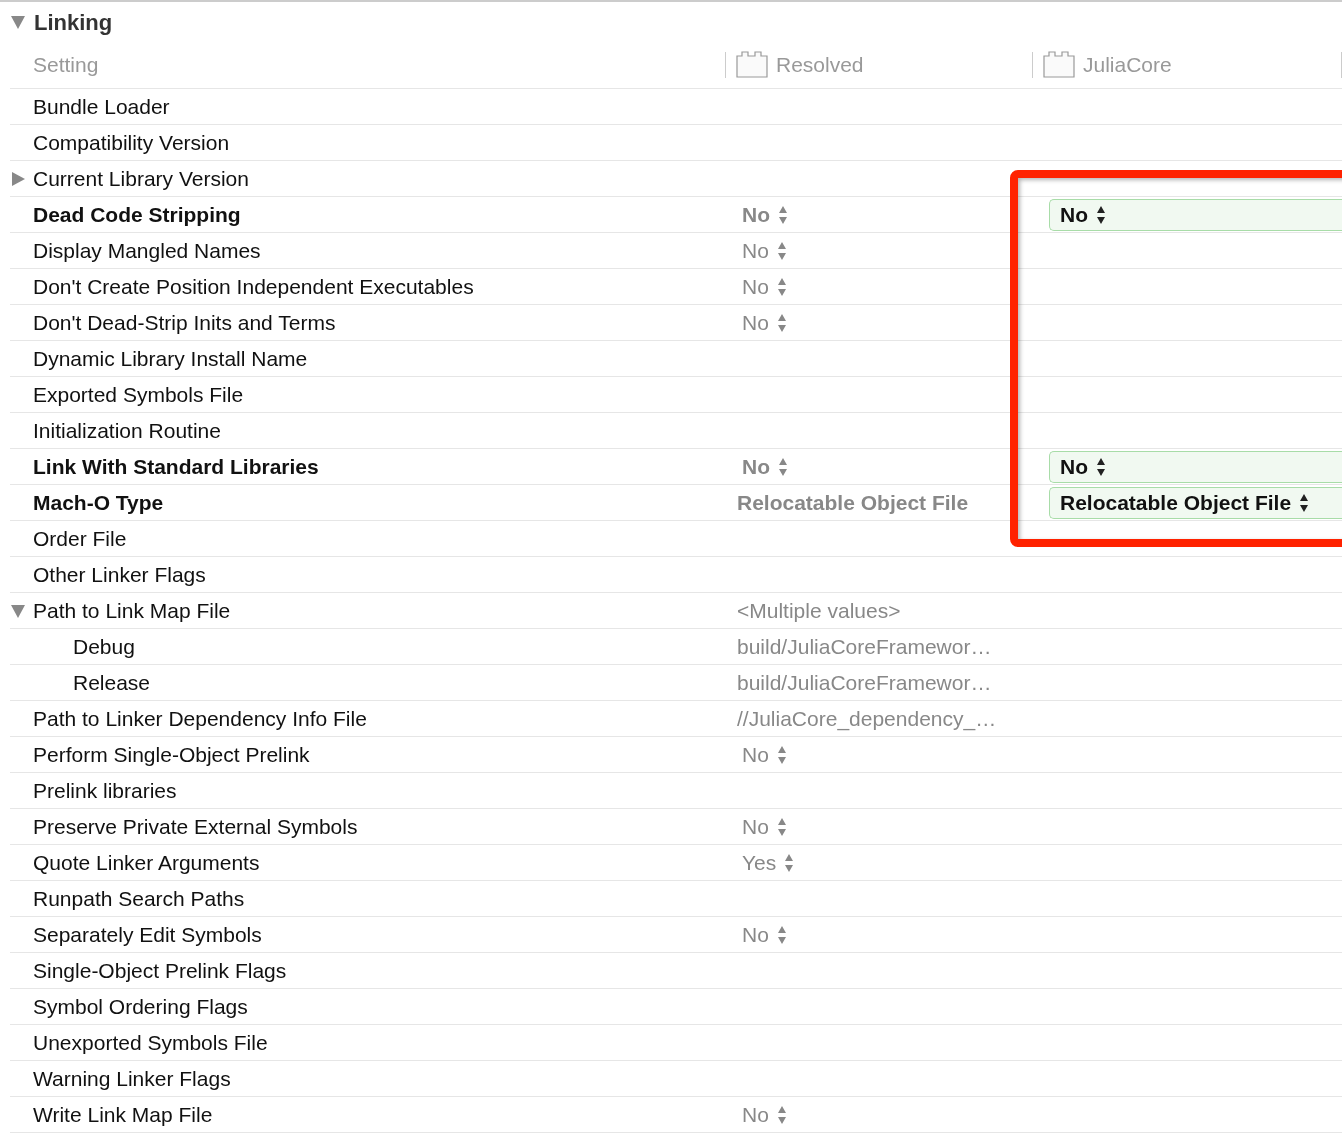 Image resolution: width=1342 pixels, height=1140 pixels. What do you see at coordinates (184, 322) in the screenshot?
I see `setting-name: Don't Dead-Strip Inits and Terms` at bounding box center [184, 322].